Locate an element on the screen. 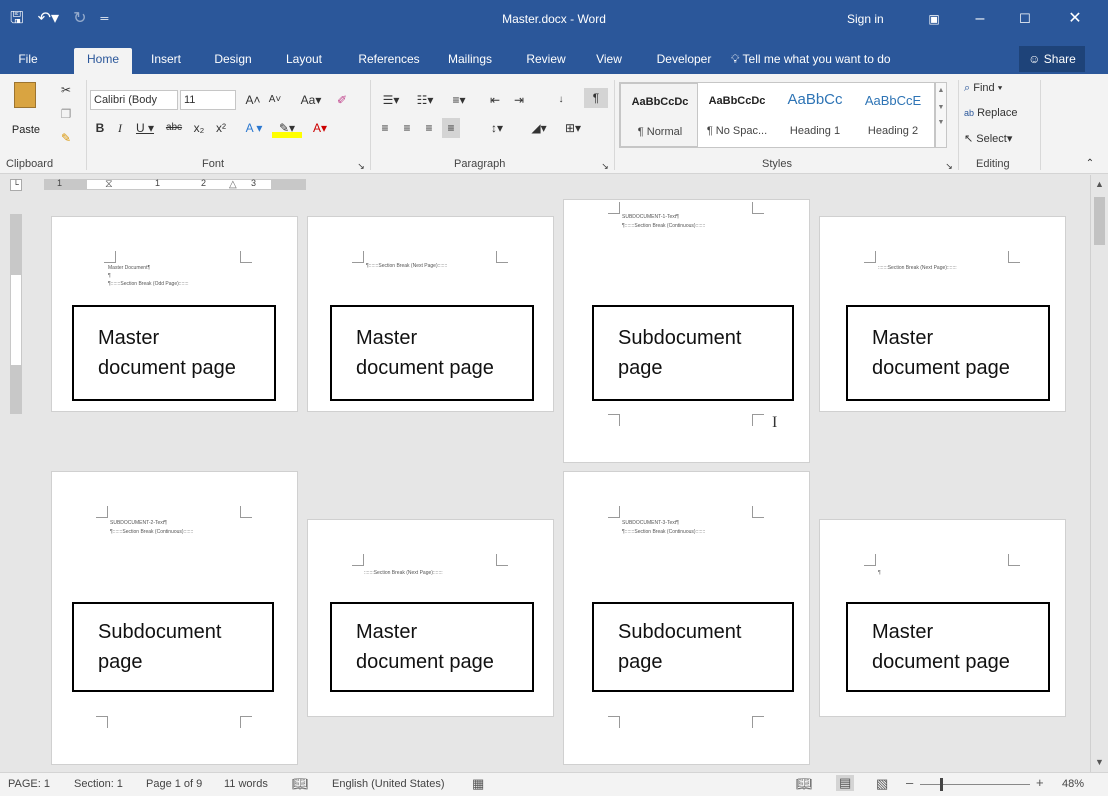  status-page-of: Page 1 of 9 is located at coordinates (174, 784).